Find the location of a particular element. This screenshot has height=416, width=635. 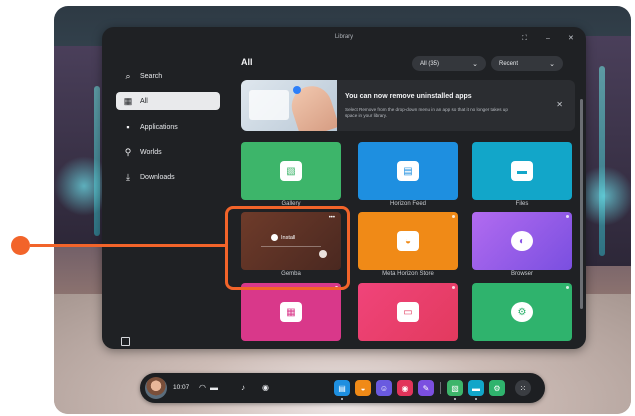

app-tile-files: ▬ is located at coordinates (522, 171).